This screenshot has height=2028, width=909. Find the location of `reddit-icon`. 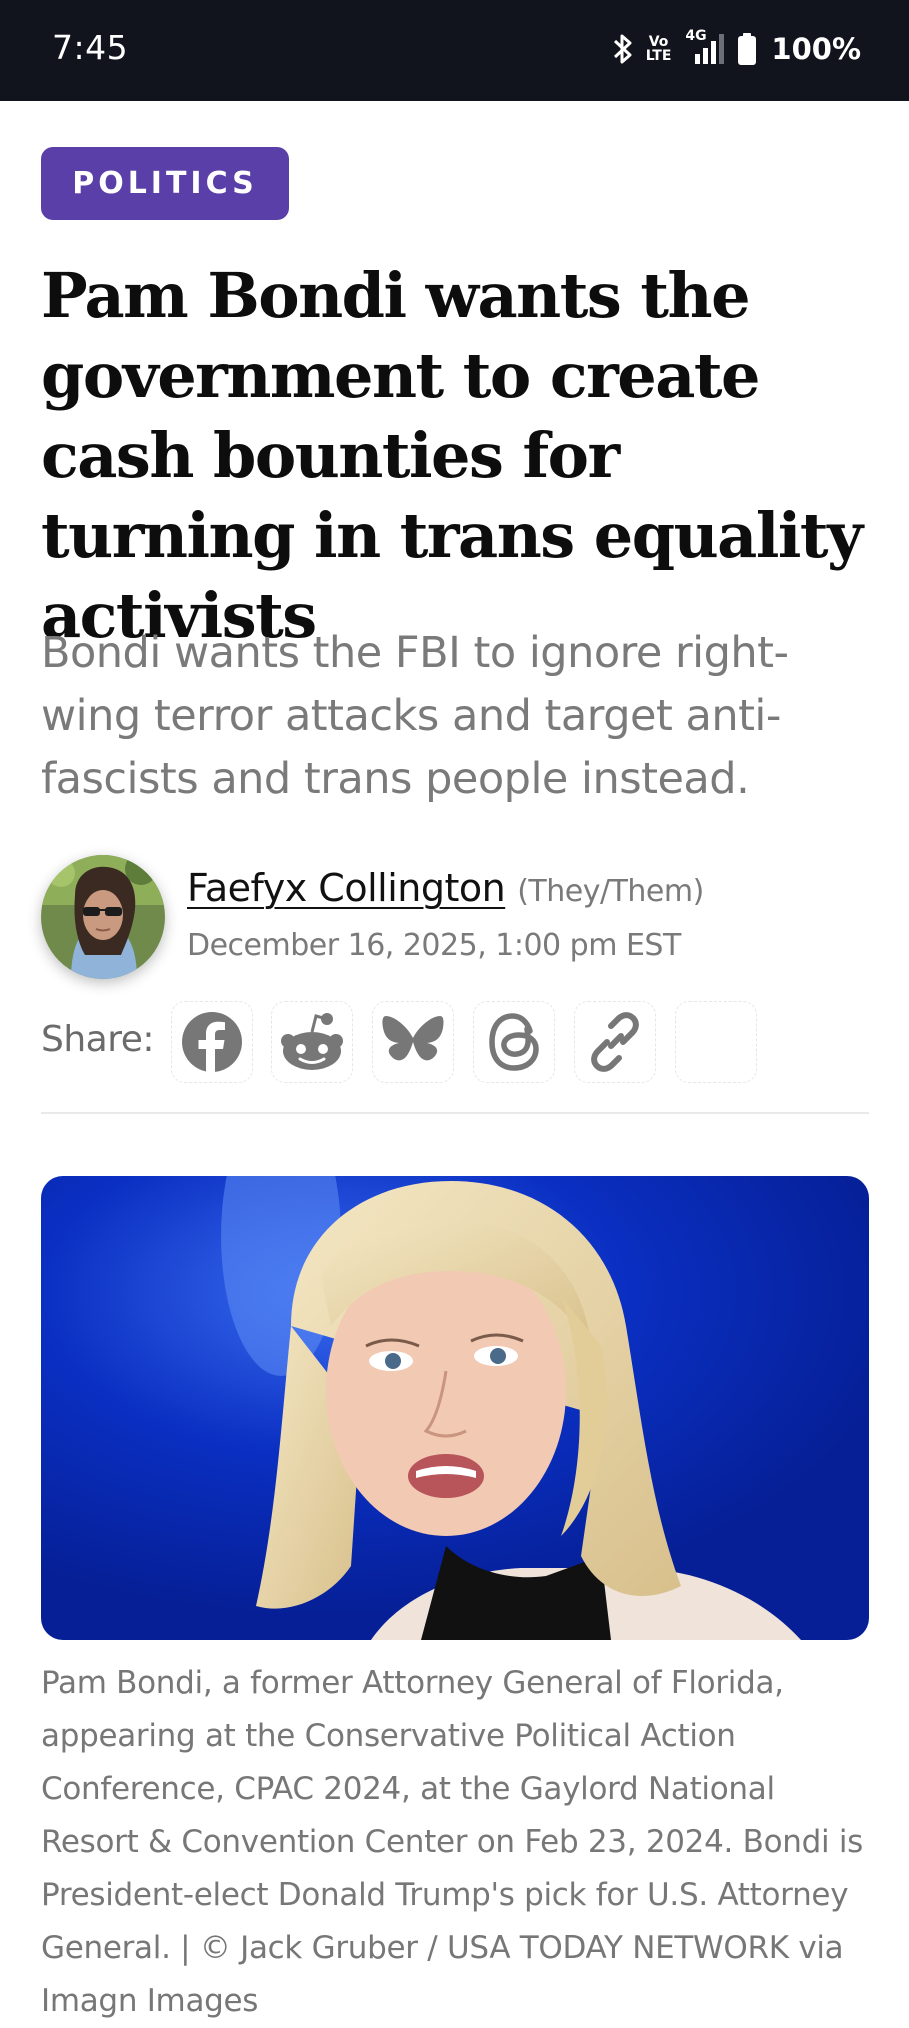

reddit-icon is located at coordinates (312, 1042).